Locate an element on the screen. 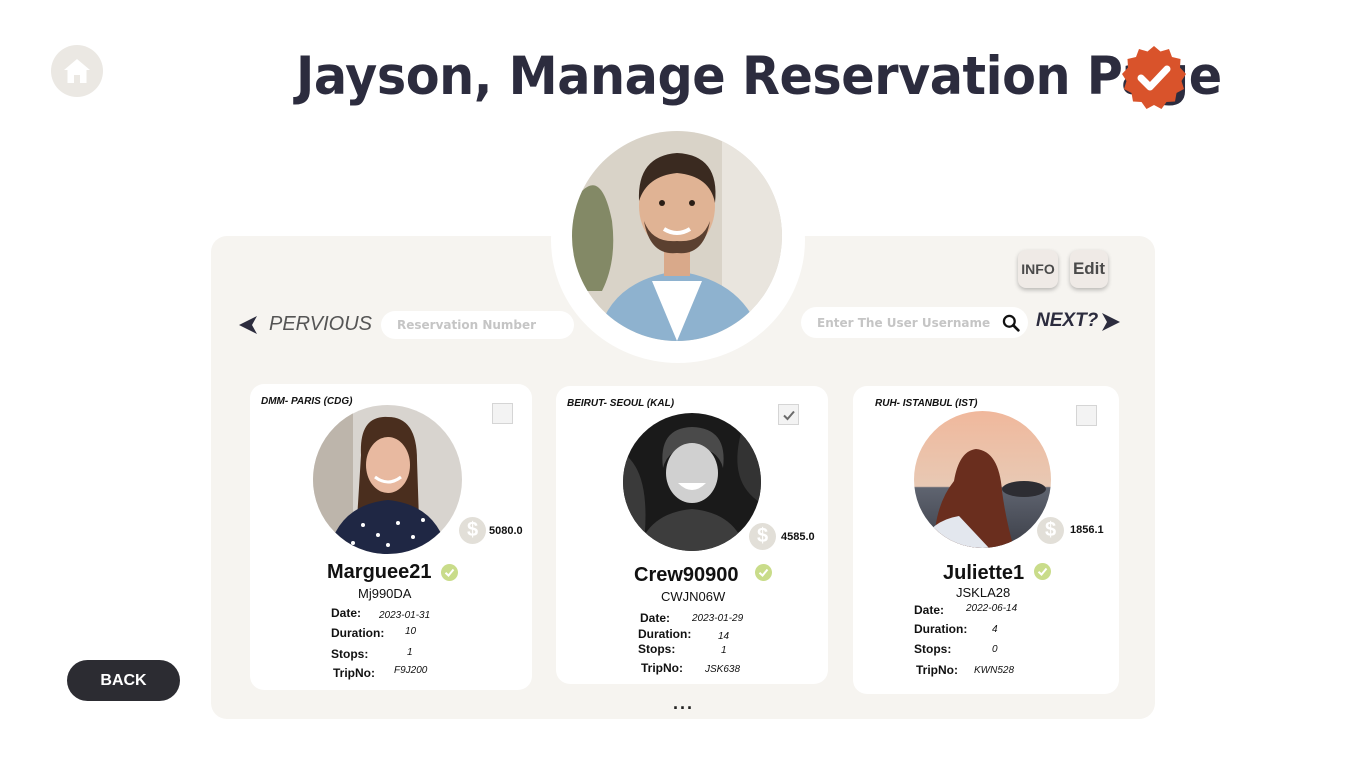 The height and width of the screenshot is (768, 1366). search-icon is located at coordinates (1011, 323).